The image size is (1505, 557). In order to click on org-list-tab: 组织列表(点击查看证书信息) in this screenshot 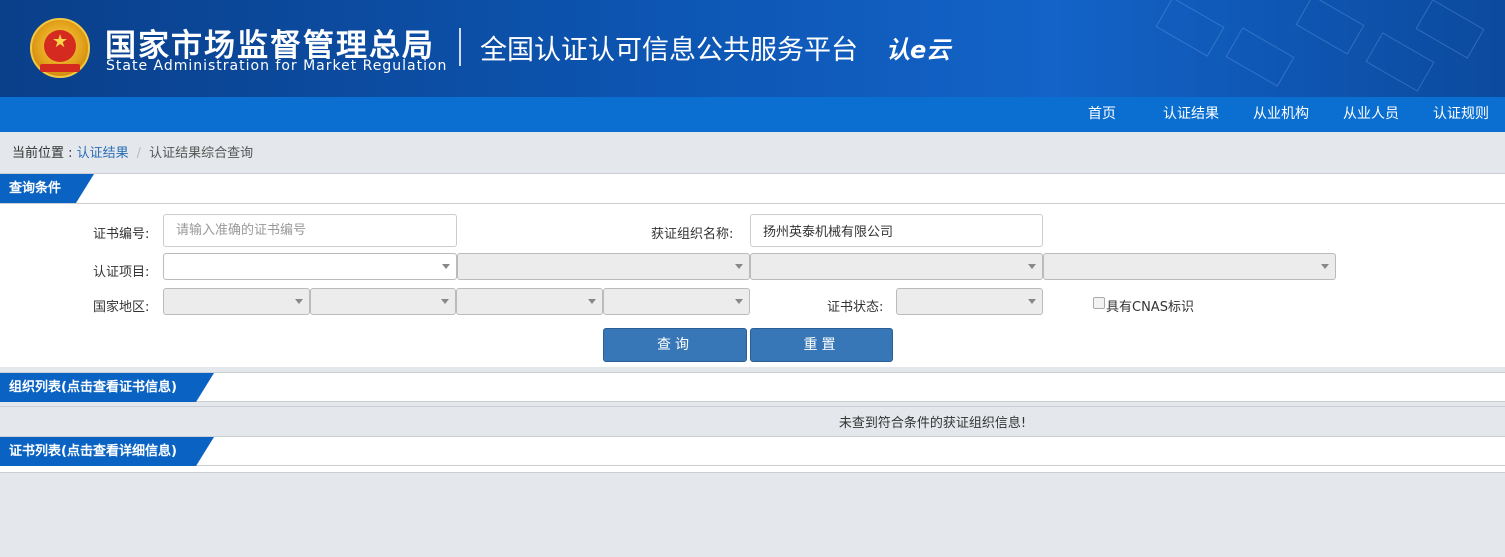, I will do `click(107, 387)`.